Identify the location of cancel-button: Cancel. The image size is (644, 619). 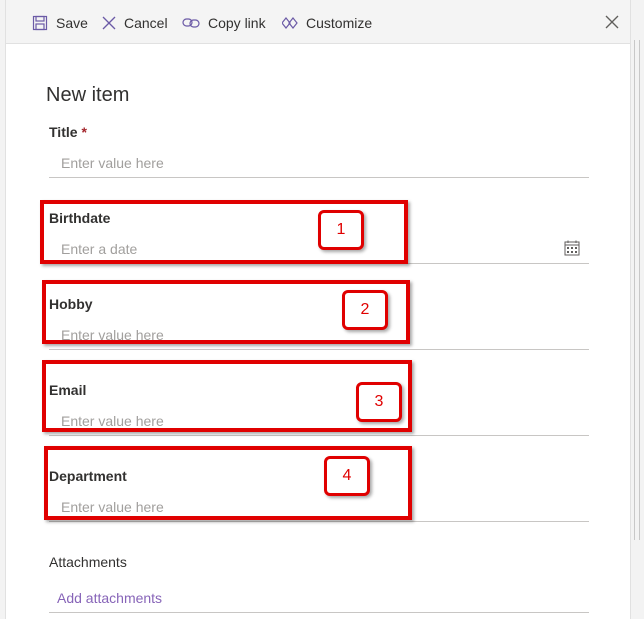
(135, 23).